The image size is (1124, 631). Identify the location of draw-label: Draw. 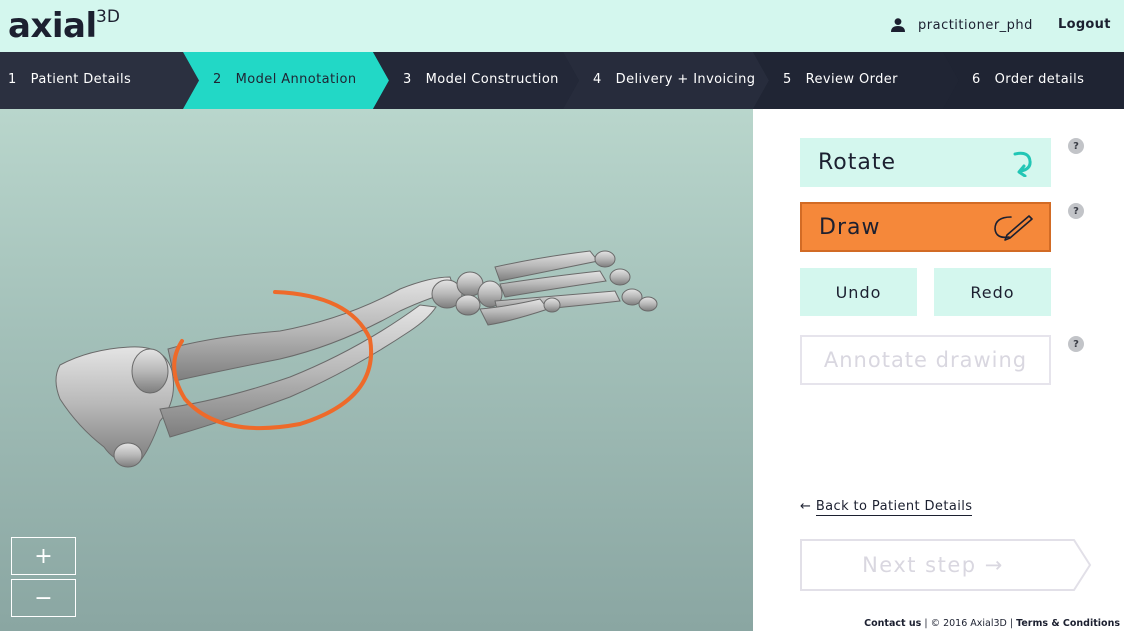
(850, 227).